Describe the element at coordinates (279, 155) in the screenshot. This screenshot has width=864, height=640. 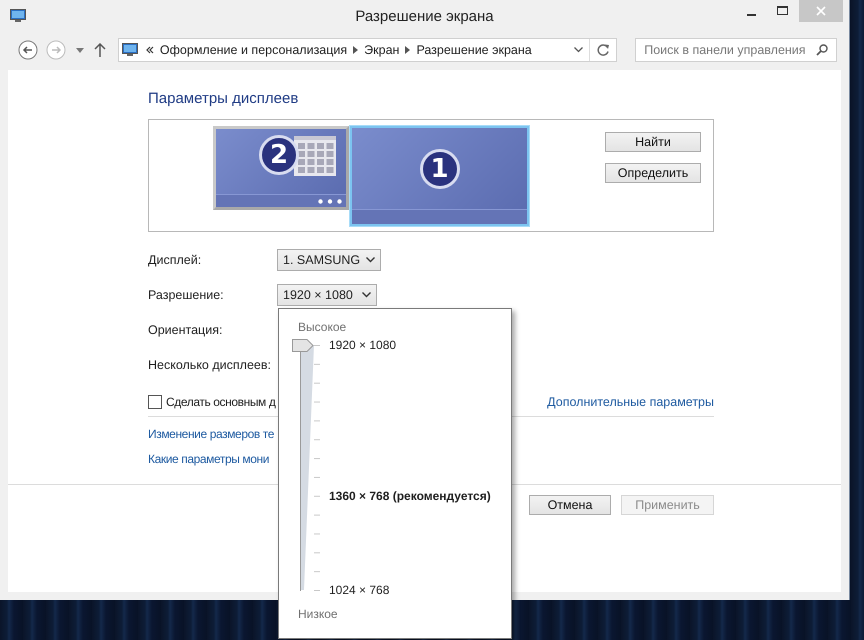
I see `monitor-number: 2` at that location.